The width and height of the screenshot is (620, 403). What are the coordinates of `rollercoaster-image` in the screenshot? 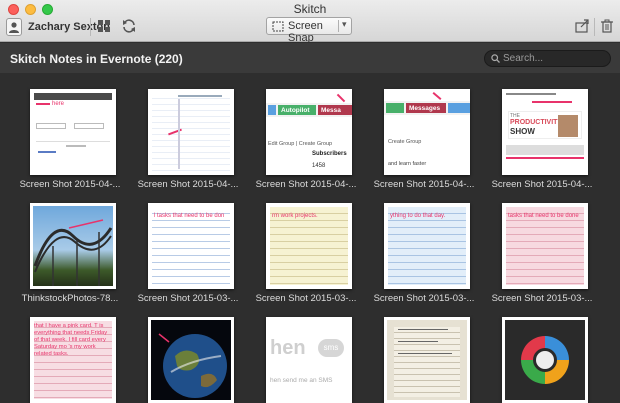 It's located at (73, 252).